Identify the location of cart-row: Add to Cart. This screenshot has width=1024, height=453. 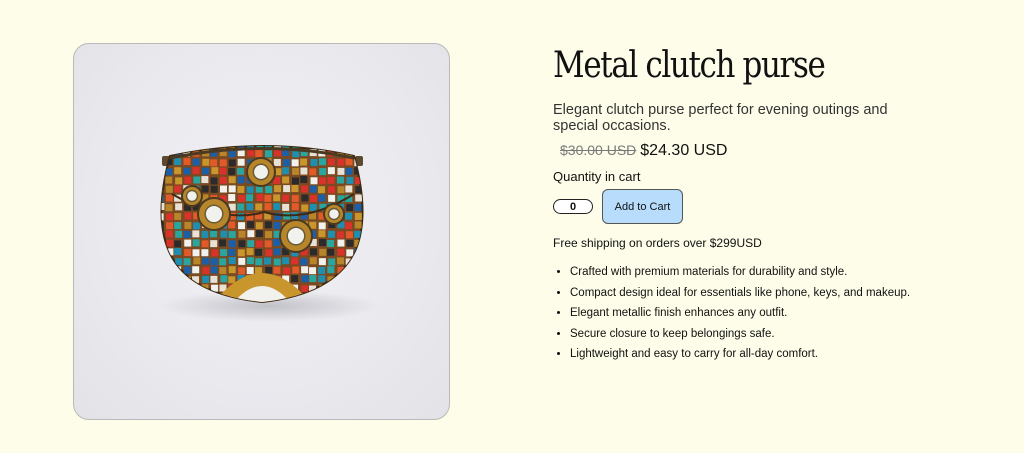
(763, 206).